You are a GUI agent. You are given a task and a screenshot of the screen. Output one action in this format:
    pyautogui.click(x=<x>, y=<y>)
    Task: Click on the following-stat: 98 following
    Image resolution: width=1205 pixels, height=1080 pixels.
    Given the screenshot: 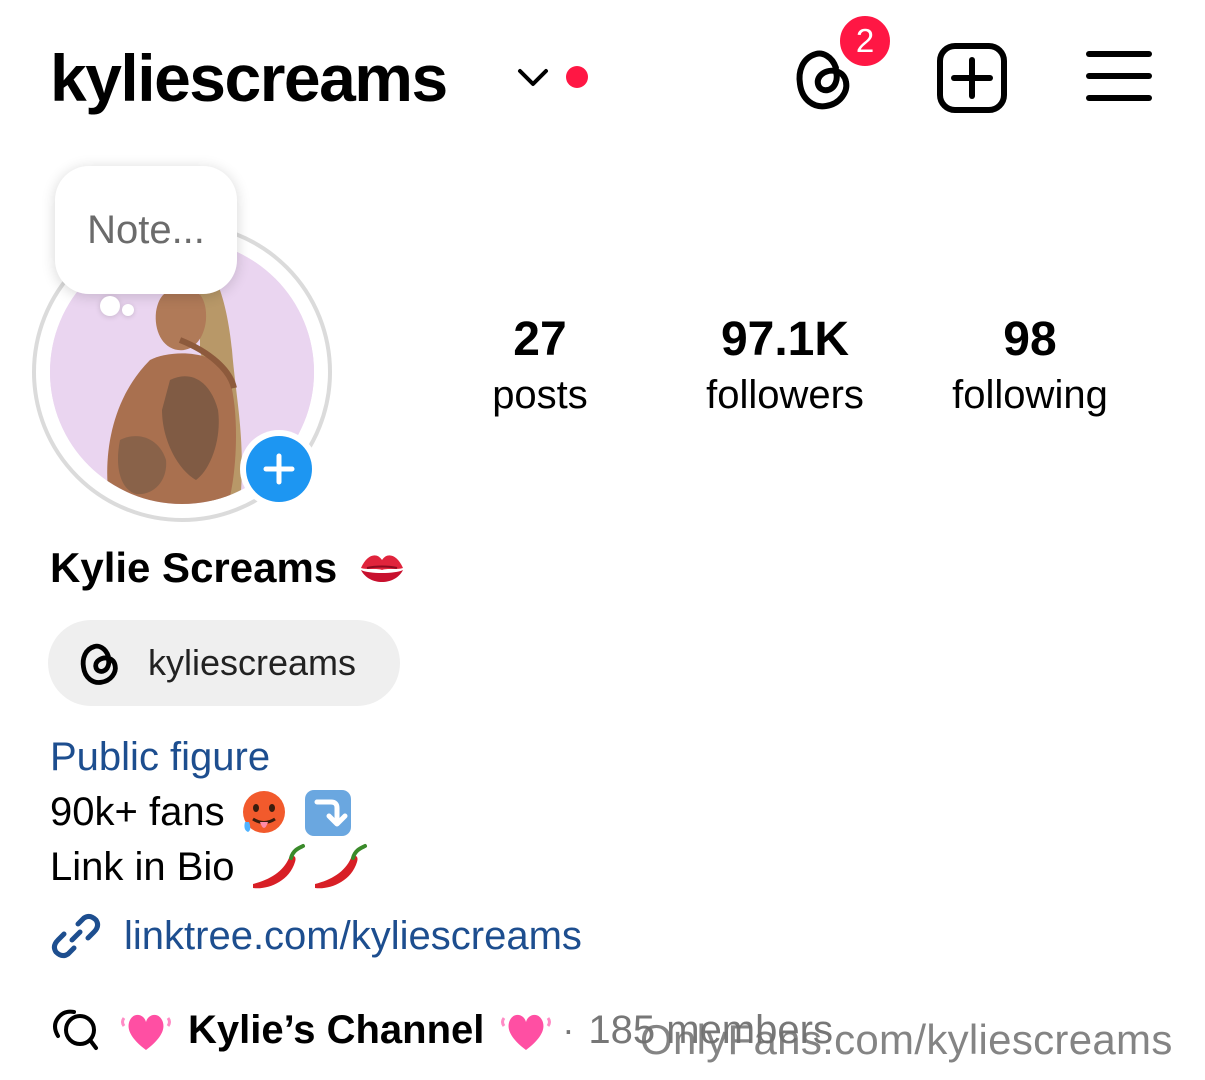 What is the action you would take?
    pyautogui.click(x=1030, y=365)
    